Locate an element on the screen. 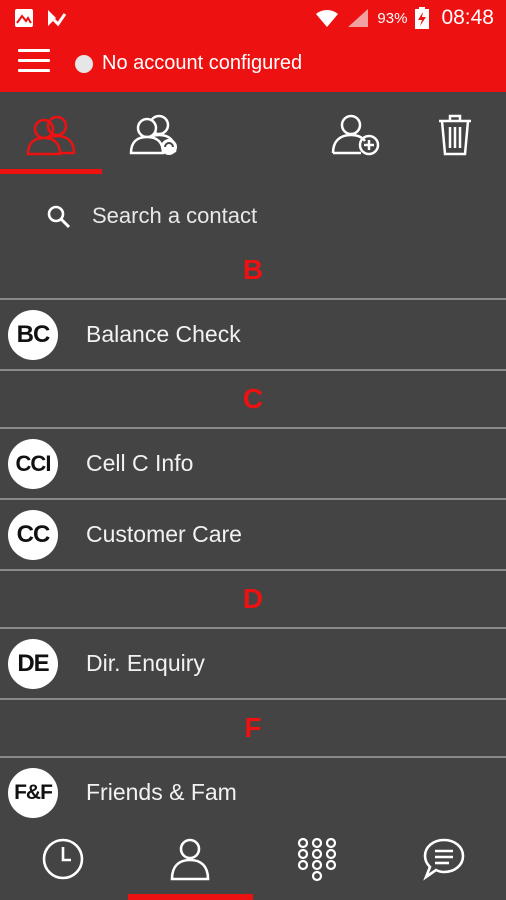 The width and height of the screenshot is (506, 900). contact-name: Cell C Info is located at coordinates (140, 463).